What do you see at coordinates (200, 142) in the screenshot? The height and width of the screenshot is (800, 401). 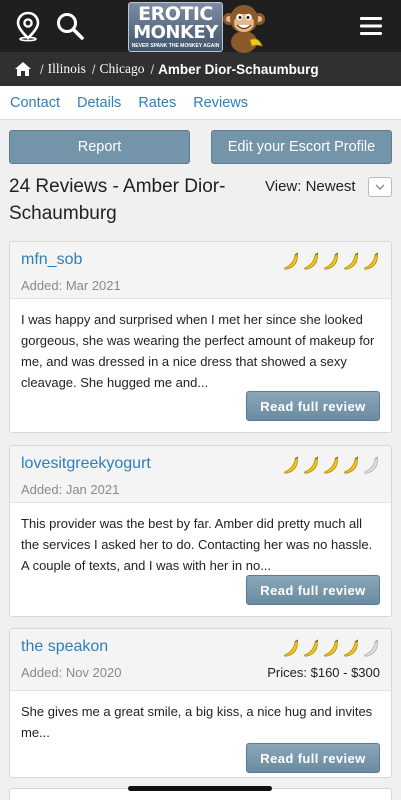 I see `action-buttons: Report Edit your Escort Profile` at bounding box center [200, 142].